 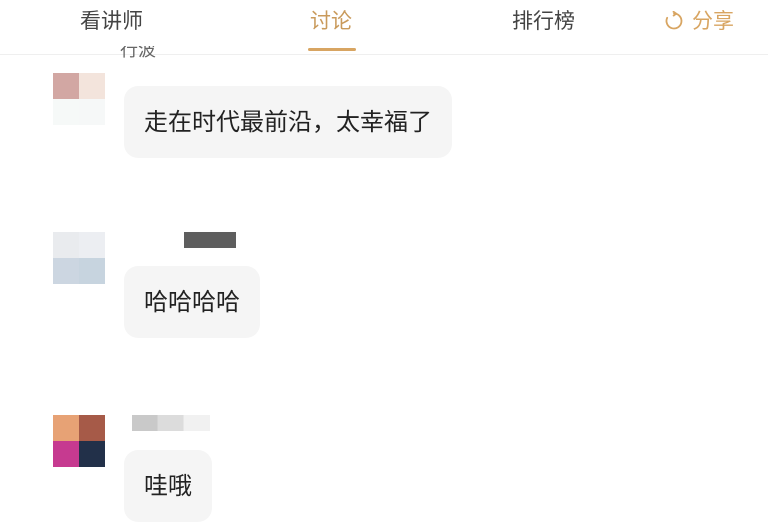 What do you see at coordinates (331, 21) in the screenshot?
I see `tab-discussion: 讨论` at bounding box center [331, 21].